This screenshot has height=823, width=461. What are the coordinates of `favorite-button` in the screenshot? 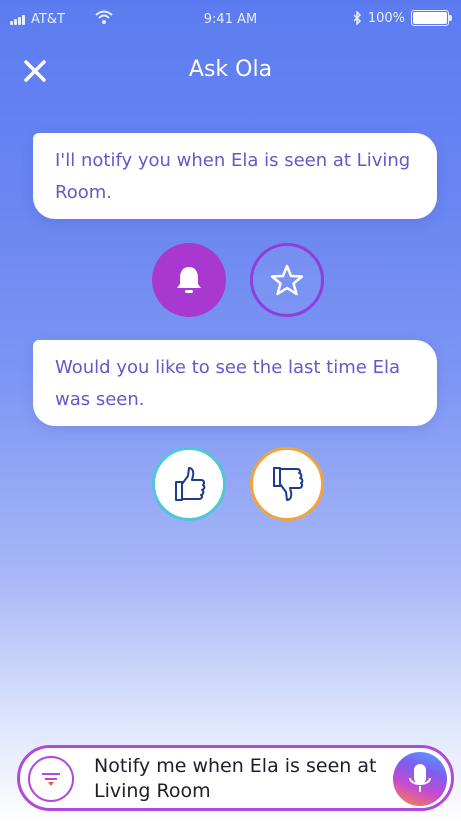 It's located at (287, 280).